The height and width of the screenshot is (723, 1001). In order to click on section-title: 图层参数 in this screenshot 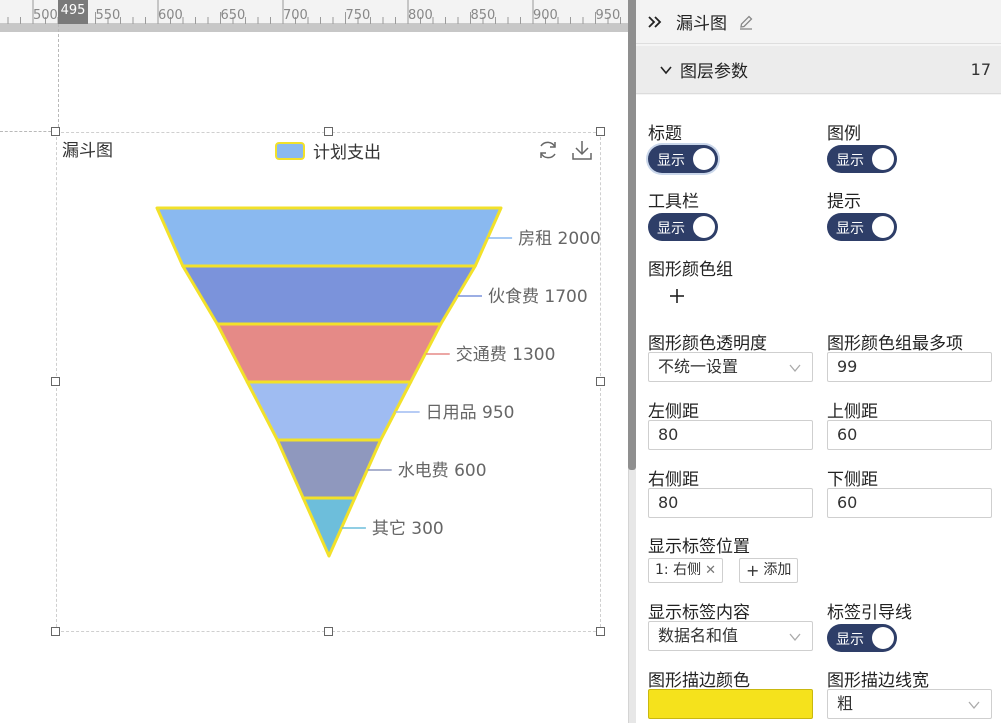, I will do `click(714, 72)`.